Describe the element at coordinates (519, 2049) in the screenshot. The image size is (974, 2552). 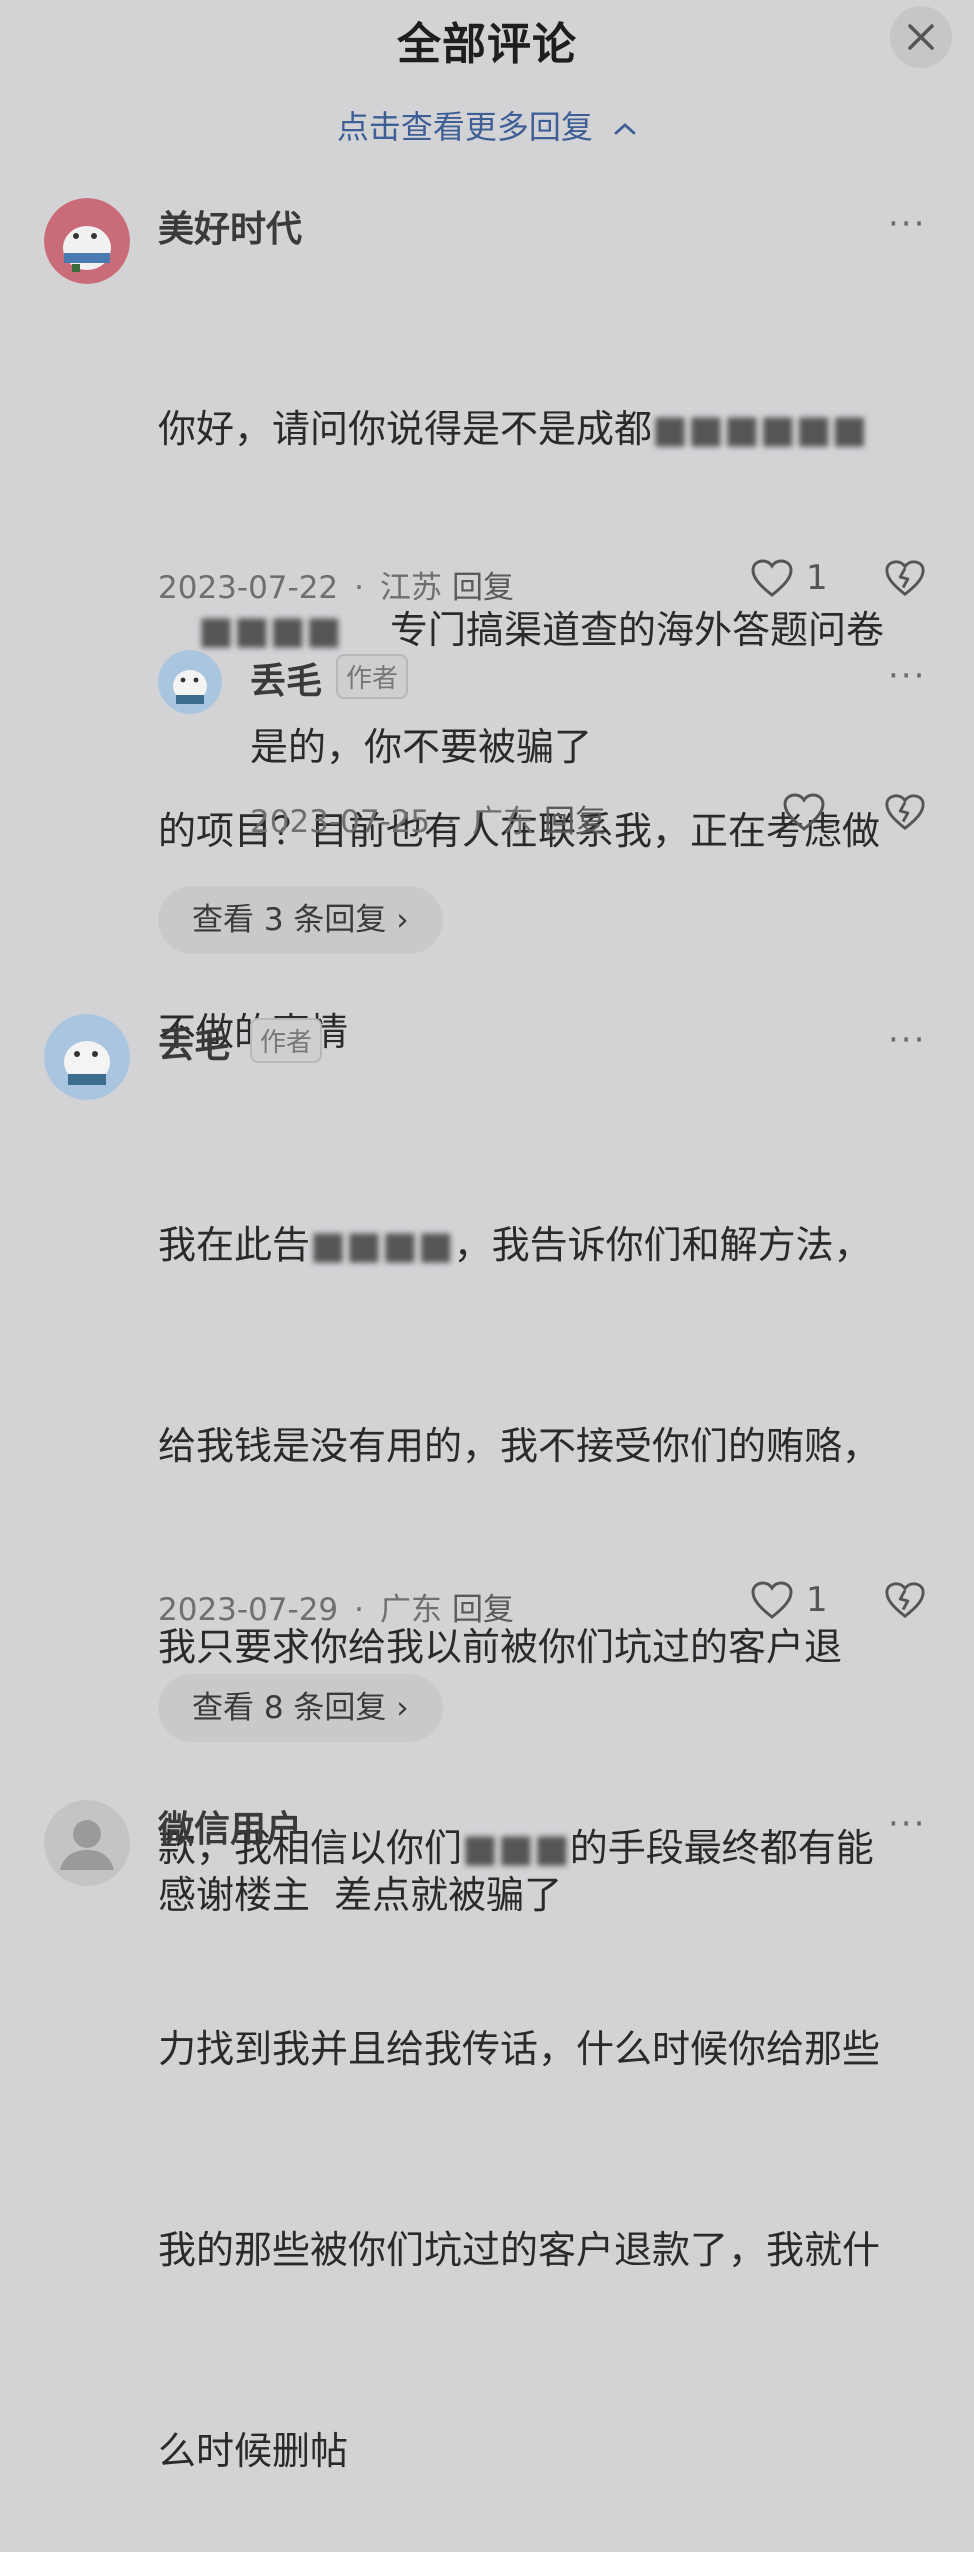
I see `comment-text-line: 力找到我并且给我传话，什么时候你给那些` at that location.